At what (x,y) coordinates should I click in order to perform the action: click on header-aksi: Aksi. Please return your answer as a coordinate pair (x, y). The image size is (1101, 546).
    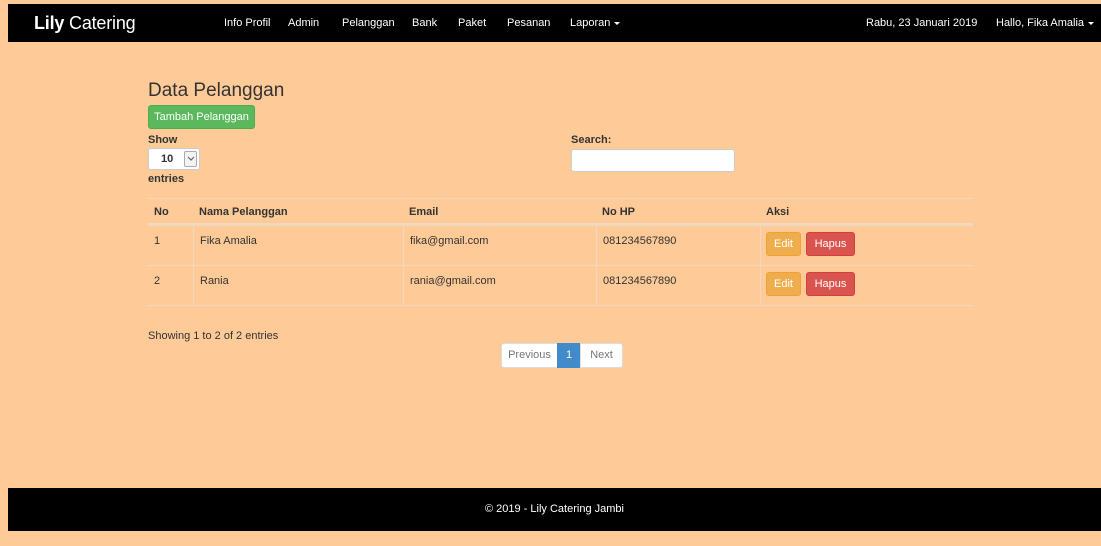
    Looking at the image, I should click on (866, 211).